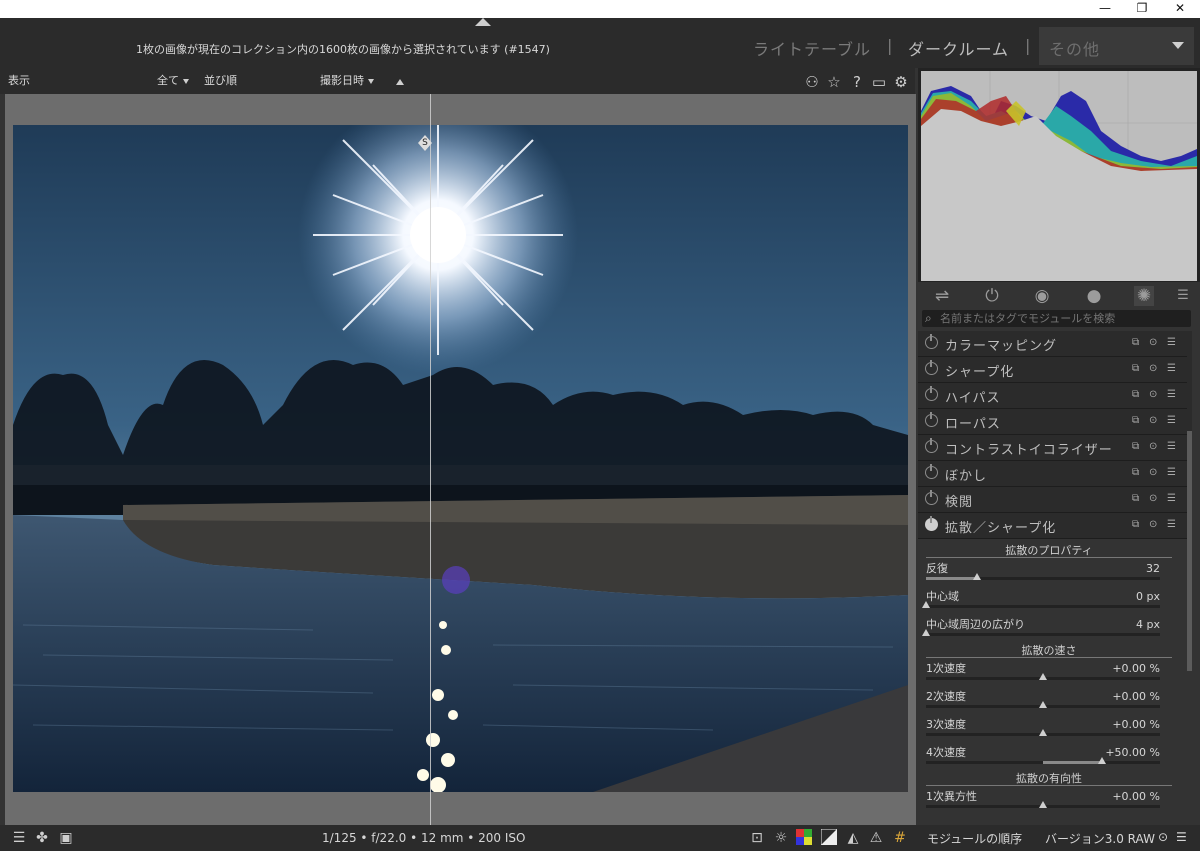 The height and width of the screenshot is (851, 1200). What do you see at coordinates (1049, 628) in the screenshot?
I see `radius-span-slider: 中心域周辺の広がり 4 px` at bounding box center [1049, 628].